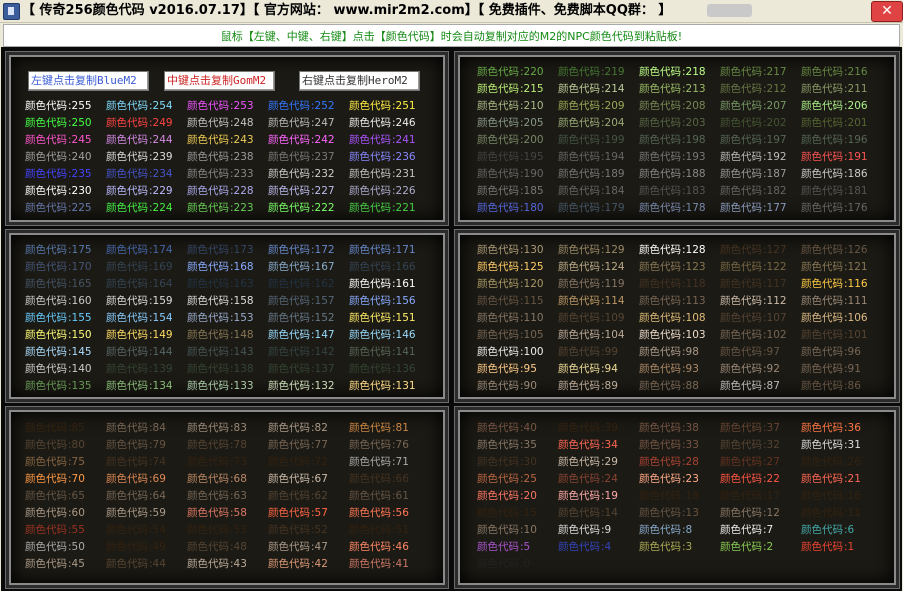 The width and height of the screenshot is (903, 591). What do you see at coordinates (510, 335) in the screenshot?
I see `color-code-105: 颜色代码:105` at bounding box center [510, 335].